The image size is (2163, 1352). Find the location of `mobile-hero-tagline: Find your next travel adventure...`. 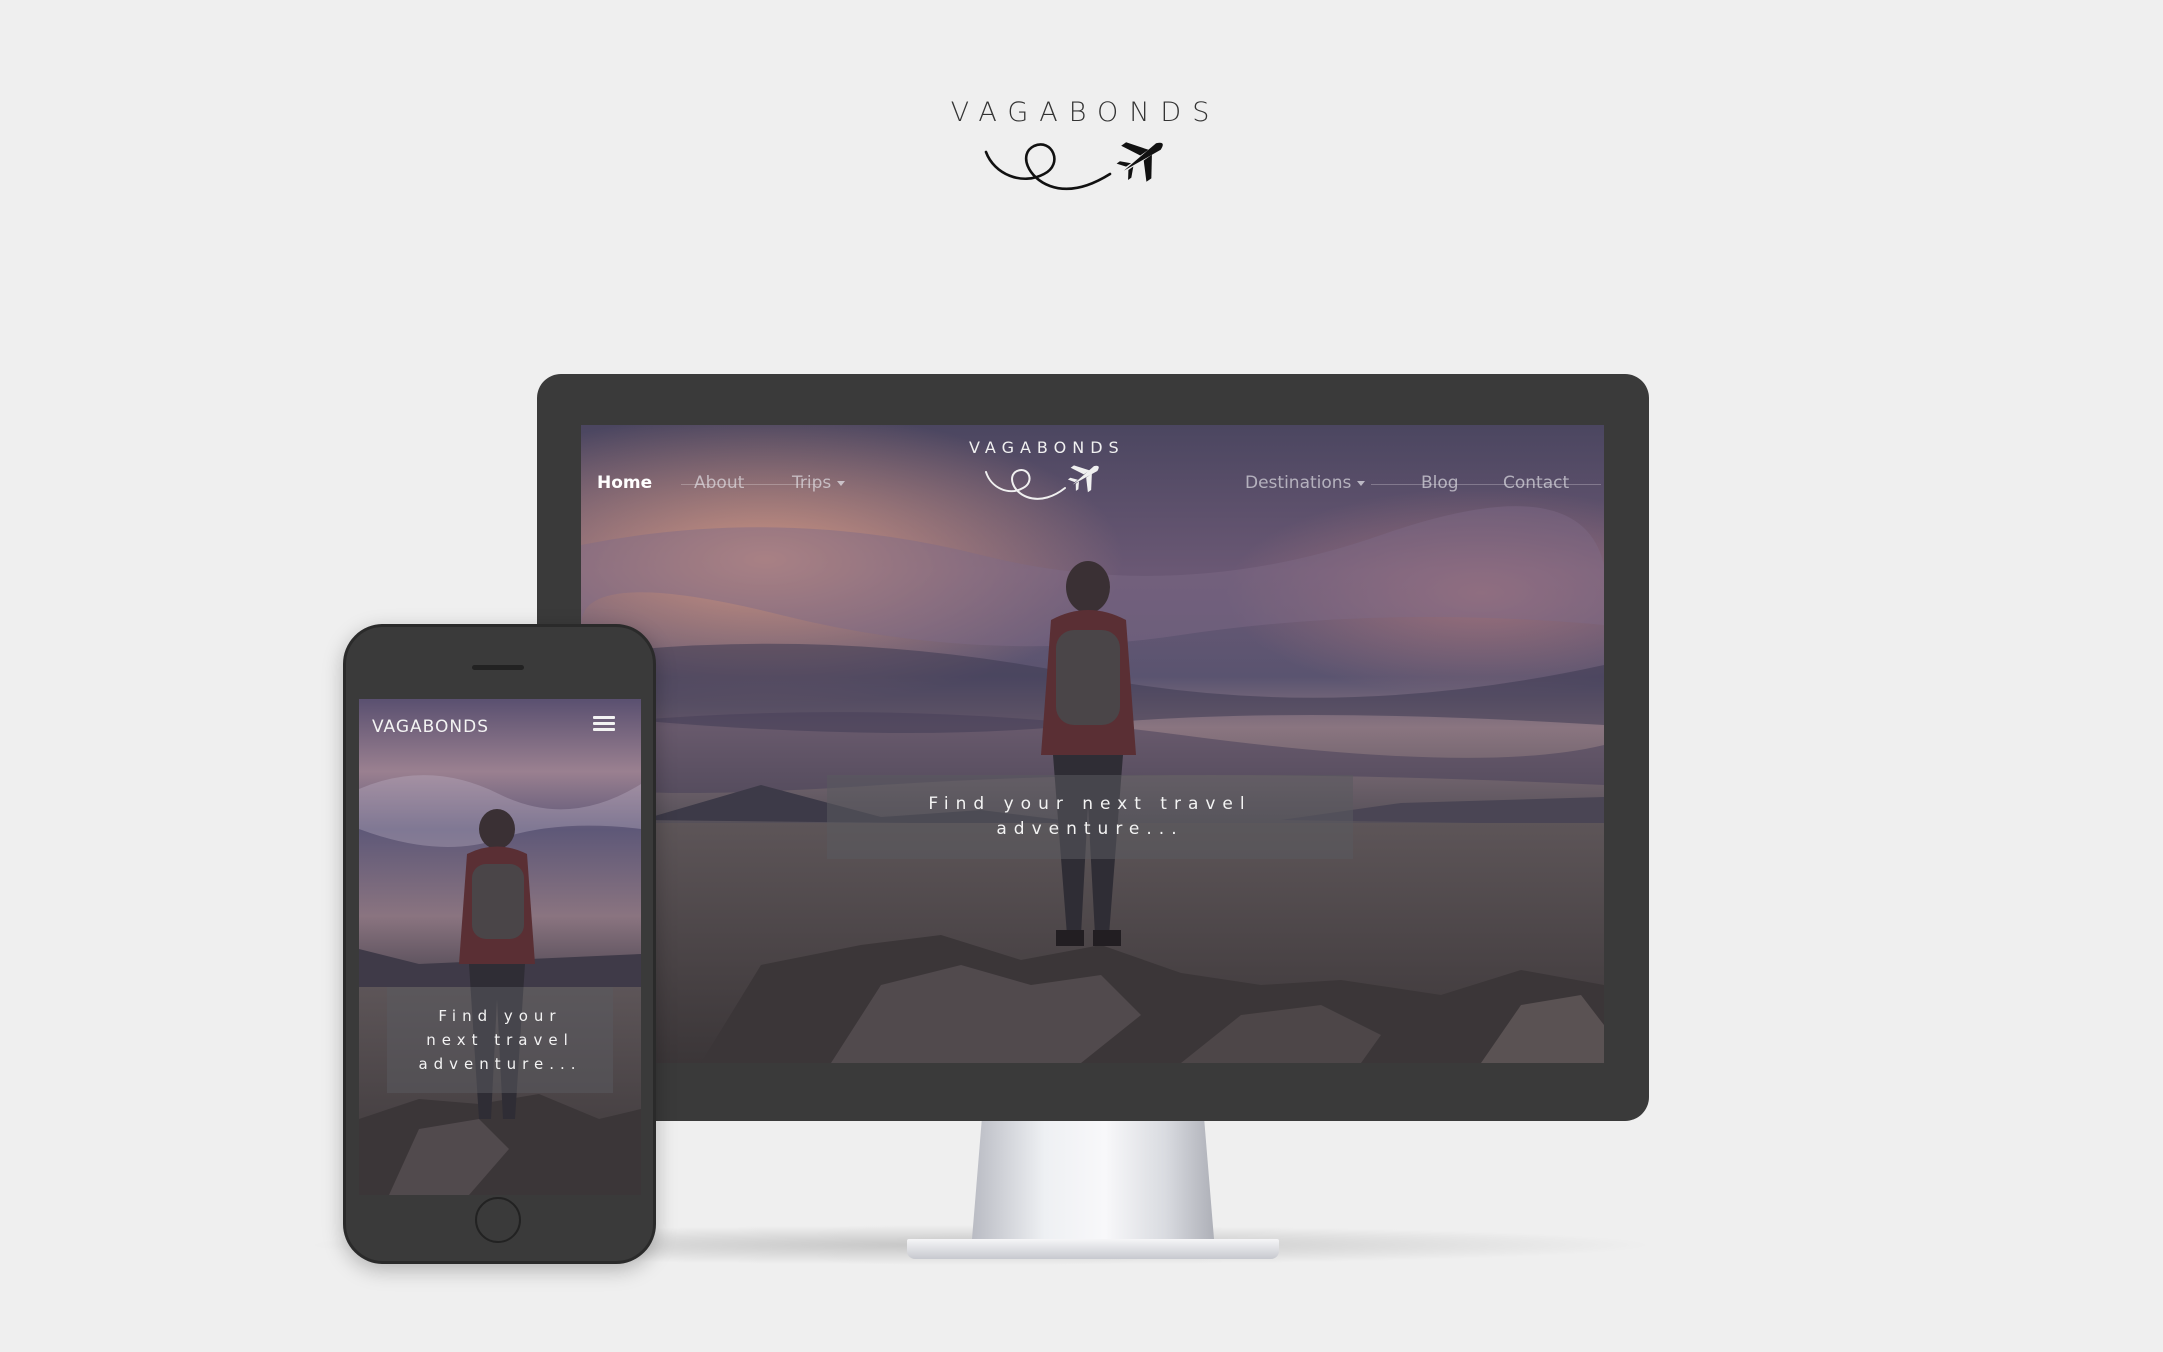

mobile-hero-tagline: Find your next travel adventure... is located at coordinates (500, 1040).